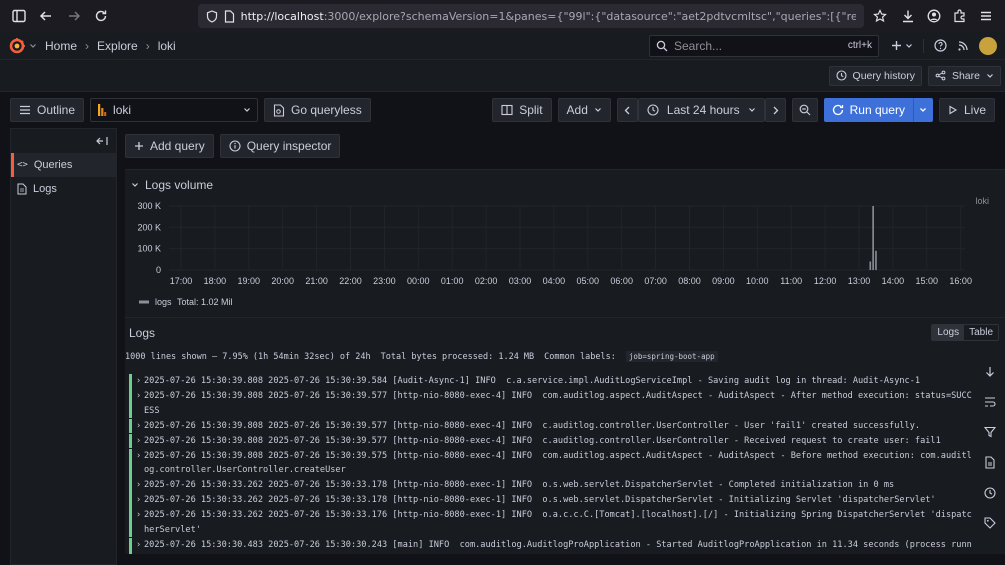 Image resolution: width=1005 pixels, height=565 pixels. I want to click on x-tick-label: 16:00, so click(960, 281).